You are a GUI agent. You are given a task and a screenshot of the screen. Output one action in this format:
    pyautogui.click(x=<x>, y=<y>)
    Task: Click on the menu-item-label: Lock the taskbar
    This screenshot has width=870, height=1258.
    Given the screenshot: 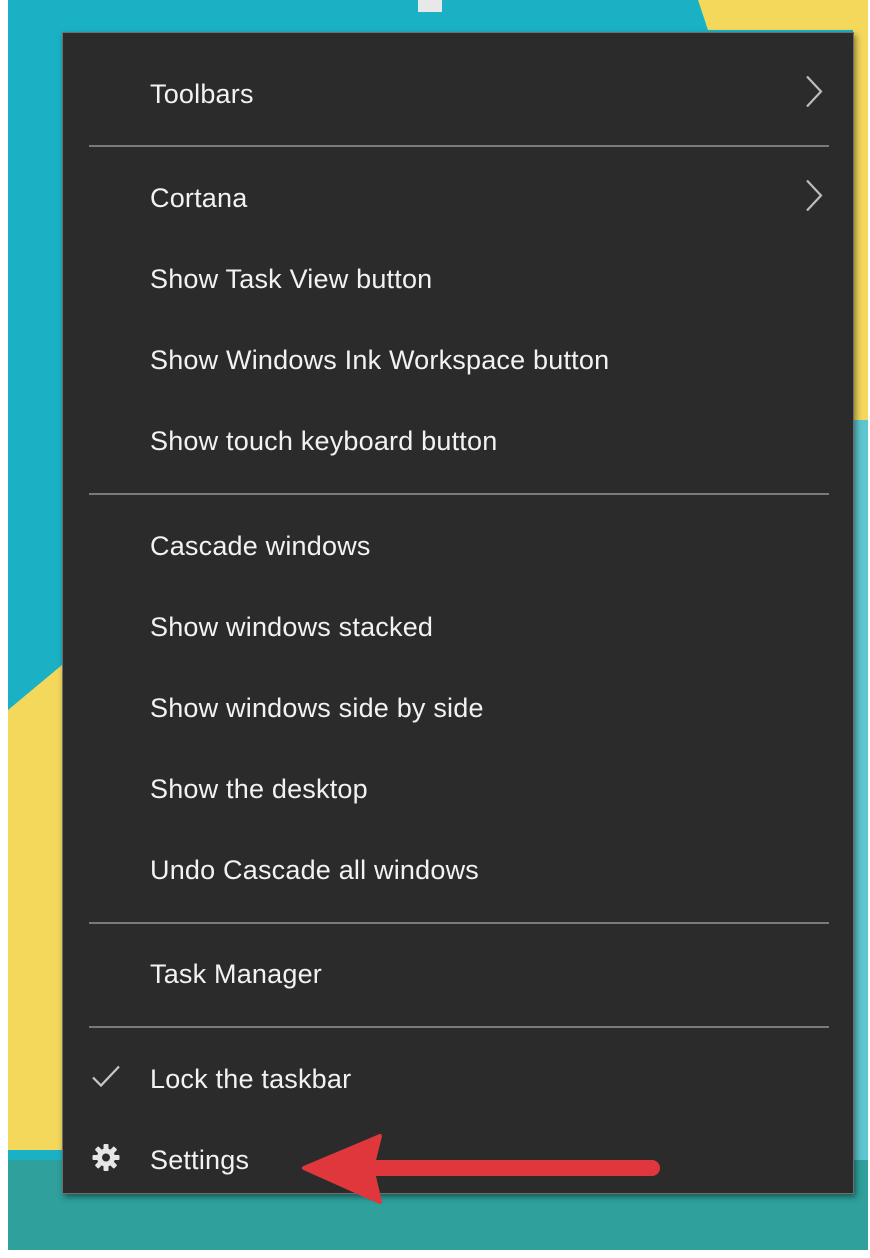 What is the action you would take?
    pyautogui.click(x=251, y=1078)
    